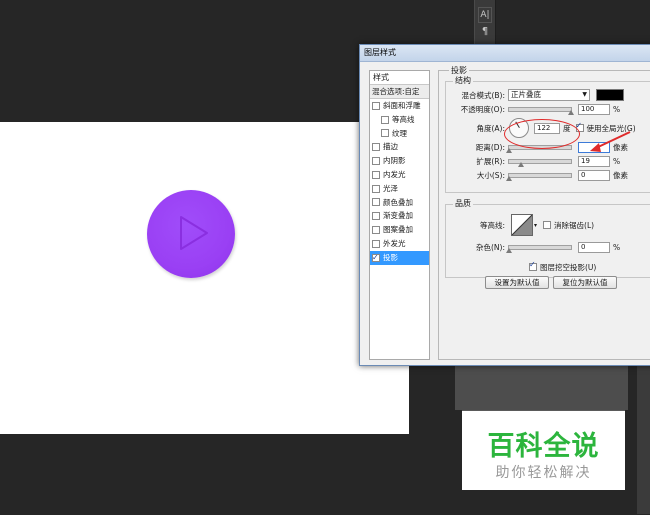 The height and width of the screenshot is (515, 650). I want to click on style-item-label: 斜面和浮雕, so click(402, 105).